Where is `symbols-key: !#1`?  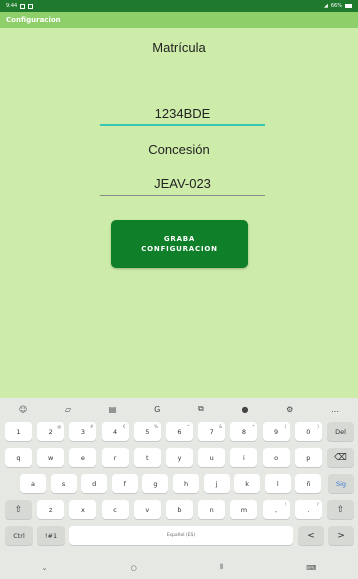
symbols-key: !#1 is located at coordinates (51, 535).